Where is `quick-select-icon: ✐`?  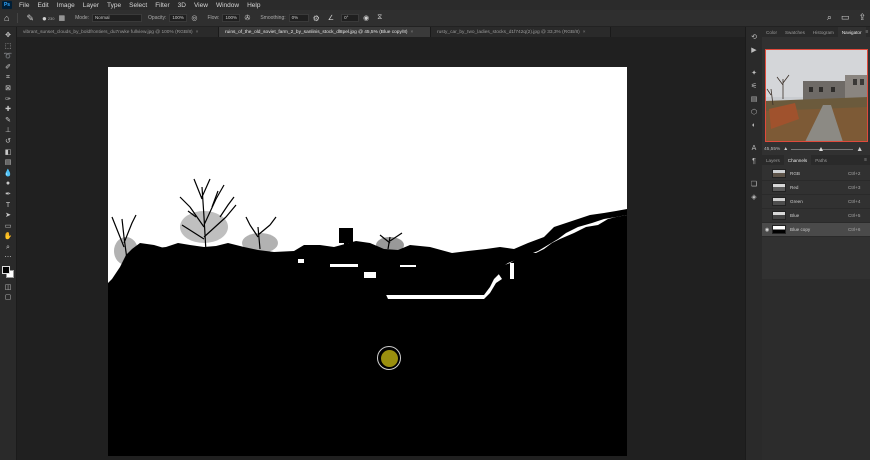
quick-select-icon: ✐ is located at coordinates (8, 67).